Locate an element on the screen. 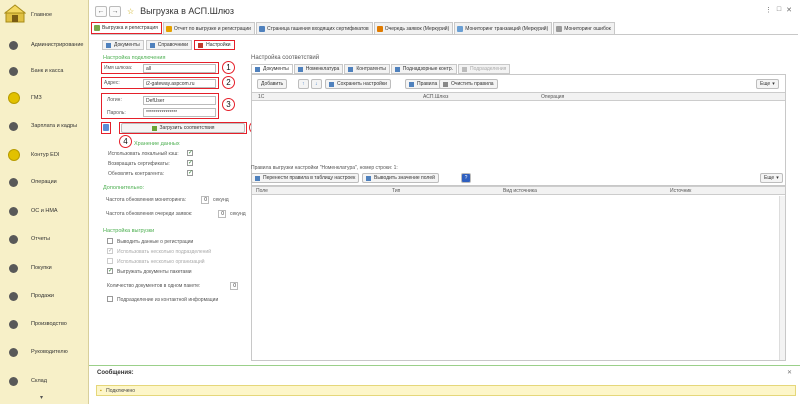  save-settings-button: Сохранить настройки is located at coordinates (358, 84).